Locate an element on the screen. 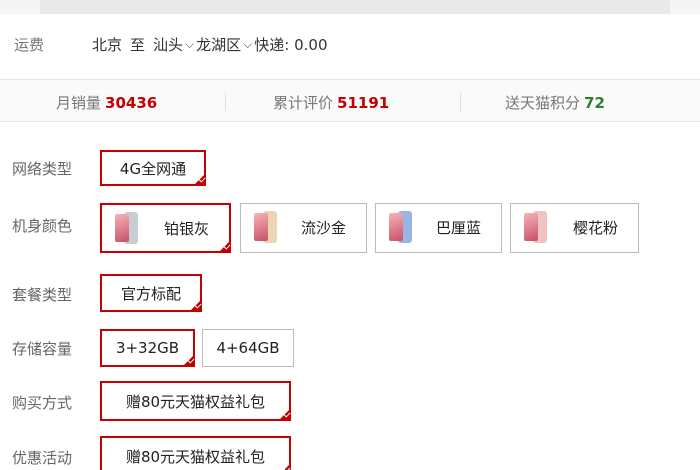 The width and height of the screenshot is (700, 470). shipping-row: 运费 北京 至 汕头 ⌵ 龙湖区 ⌵ 快递: 0.00 is located at coordinates (350, 44).